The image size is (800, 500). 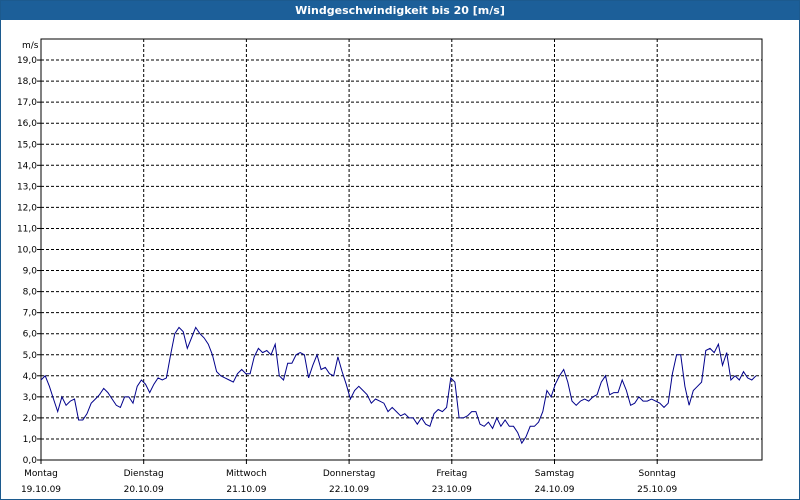 What do you see at coordinates (27, 166) in the screenshot?
I see `y-tick-label: 14,0` at bounding box center [27, 166].